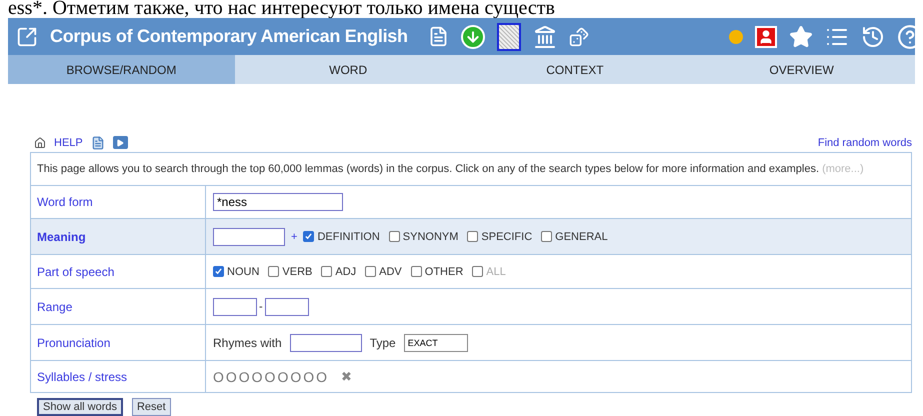 This screenshot has height=416, width=923. What do you see at coordinates (236, 272) in the screenshot?
I see `checkbox: NOUN` at bounding box center [236, 272].